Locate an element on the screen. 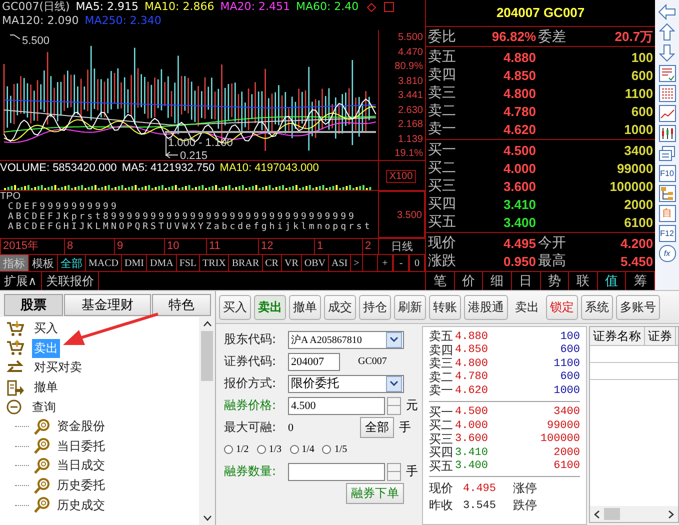  menu-item: 撤单 is located at coordinates (46, 388).